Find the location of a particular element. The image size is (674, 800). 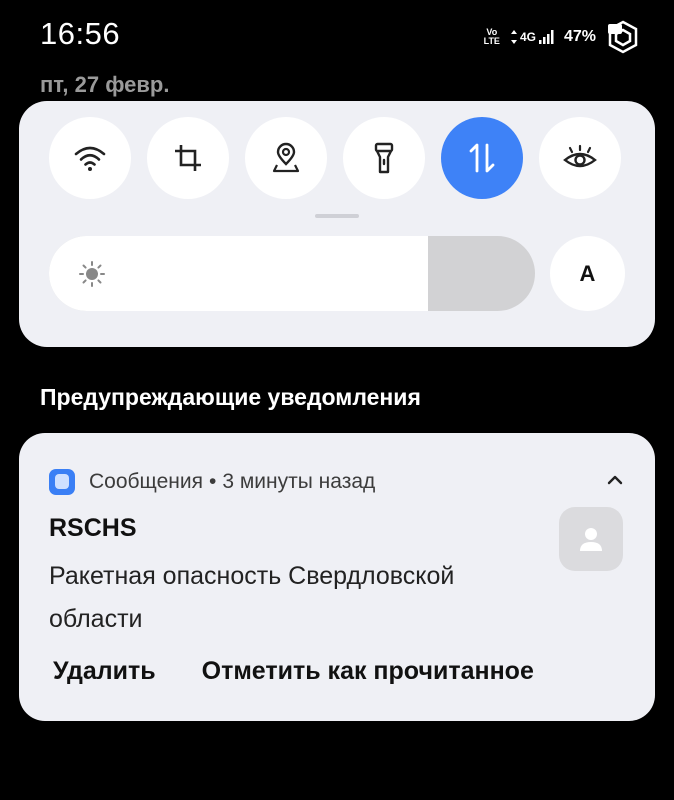

location-toggle is located at coordinates (286, 158).